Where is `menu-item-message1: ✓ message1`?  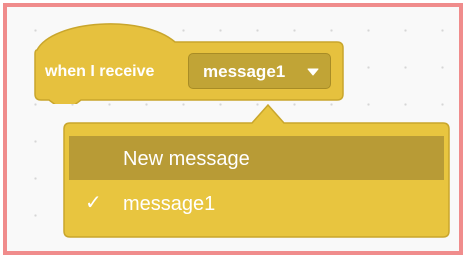
menu-item-message1: ✓ message1 is located at coordinates (256, 203).